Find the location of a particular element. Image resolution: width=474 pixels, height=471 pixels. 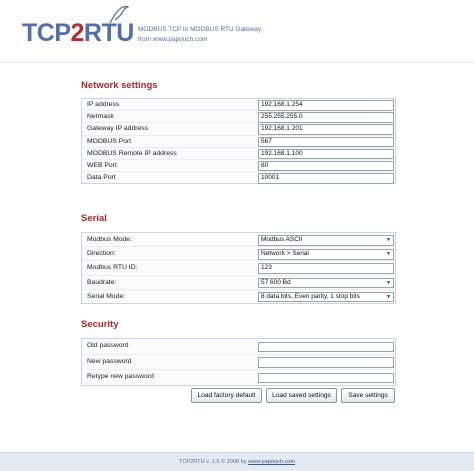

label-gateway: Gateway IP address is located at coordinates (118, 129).